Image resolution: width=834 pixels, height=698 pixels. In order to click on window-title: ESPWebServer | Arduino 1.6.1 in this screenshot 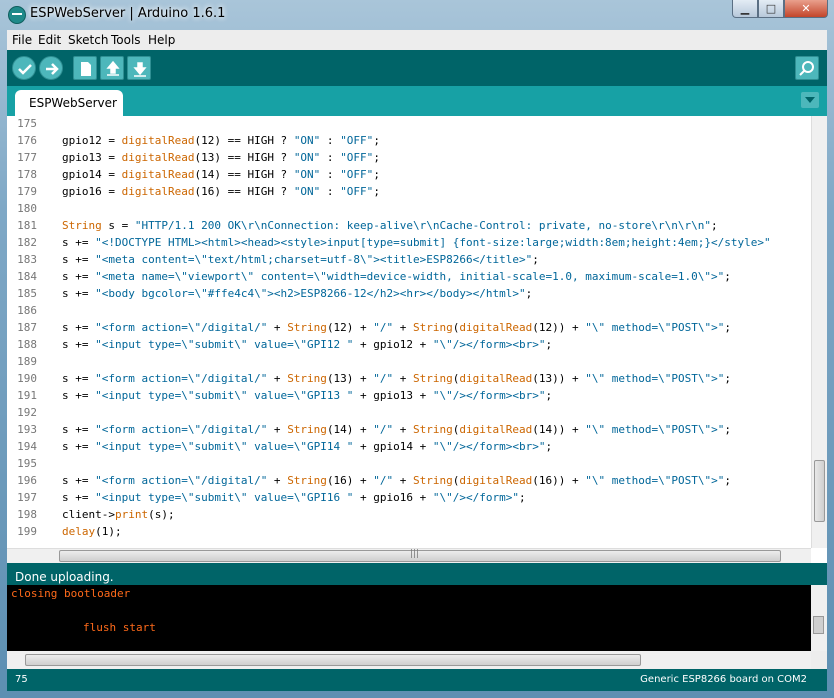, I will do `click(128, 13)`.